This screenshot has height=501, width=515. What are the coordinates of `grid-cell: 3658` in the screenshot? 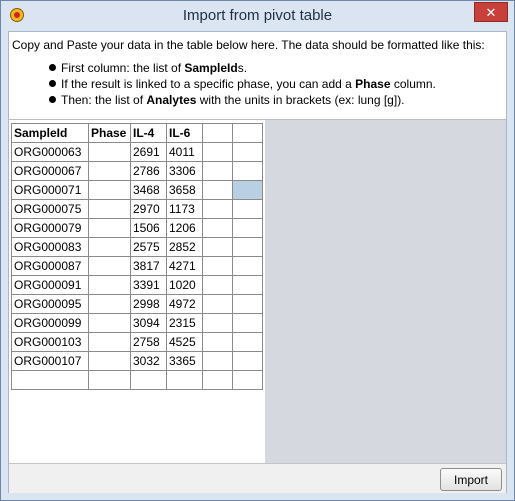 It's located at (184, 190).